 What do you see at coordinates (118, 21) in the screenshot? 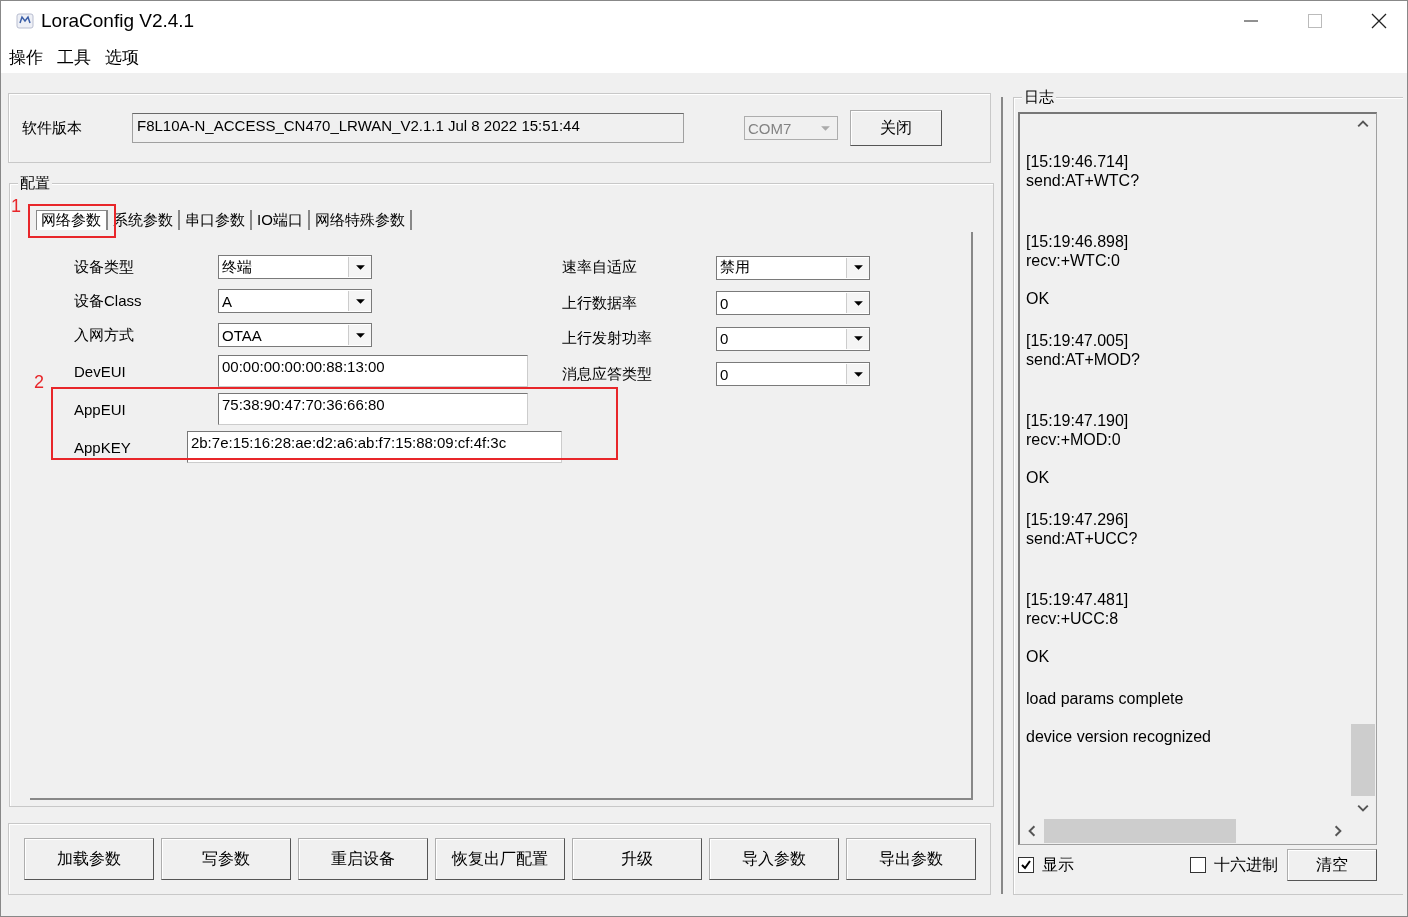
I see `window-title: LoraConfig V2.4.1` at bounding box center [118, 21].